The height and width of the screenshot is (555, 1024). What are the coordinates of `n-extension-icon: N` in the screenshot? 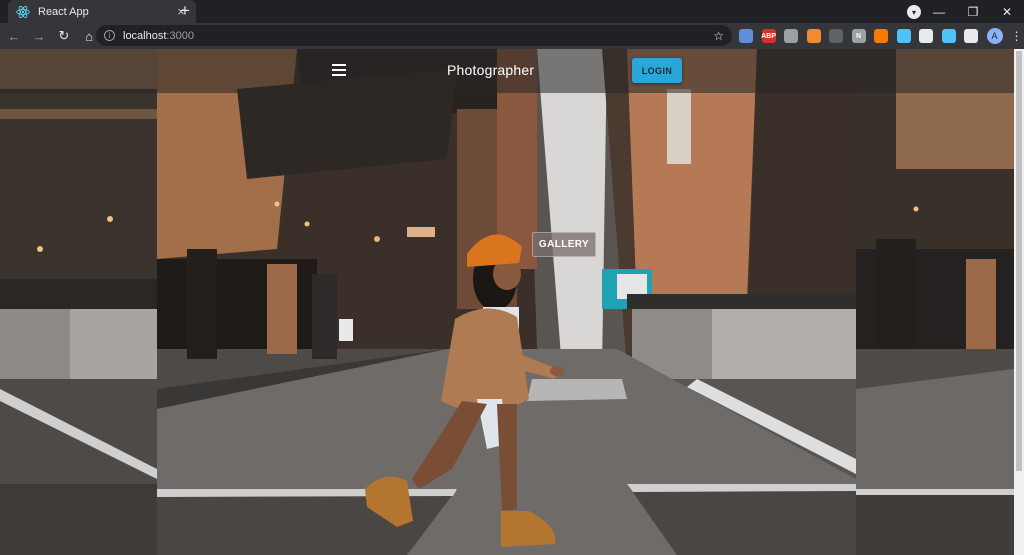 It's located at (858, 36).